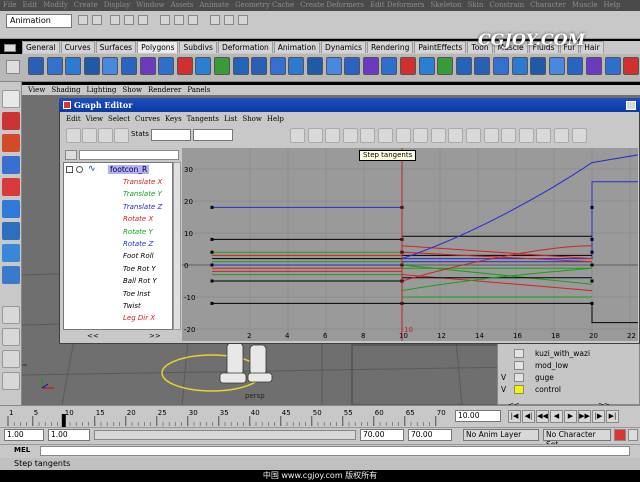 The width and height of the screenshot is (640, 482). Describe the element at coordinates (476, 5) in the screenshot. I see `menu-skin: Skin` at that location.